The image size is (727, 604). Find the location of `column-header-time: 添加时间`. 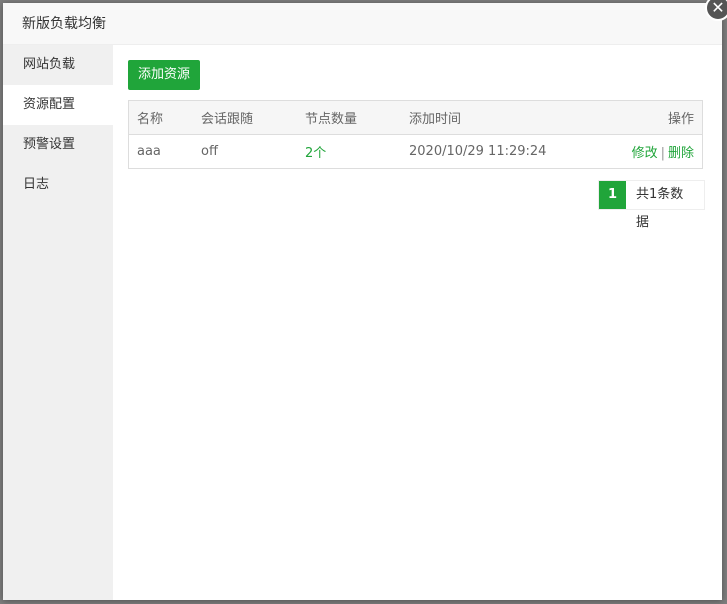

column-header-time: 添加时间 is located at coordinates (499, 117).